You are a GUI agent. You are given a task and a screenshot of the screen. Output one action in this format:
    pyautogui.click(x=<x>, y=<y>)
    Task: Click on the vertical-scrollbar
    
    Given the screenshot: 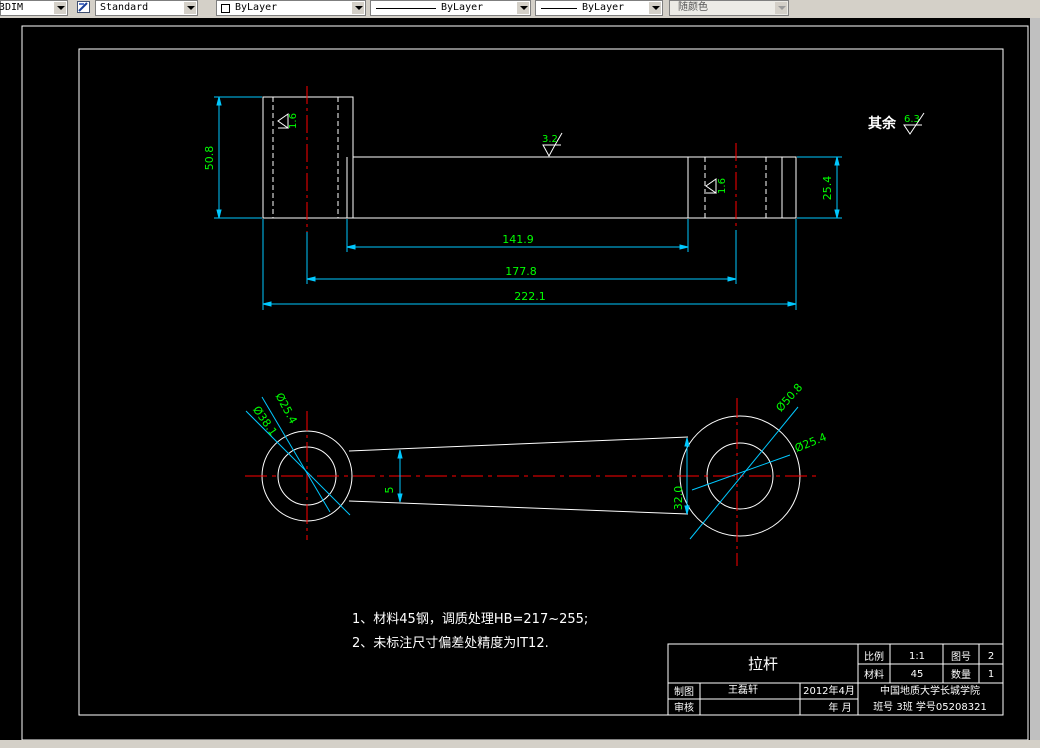 What is the action you would take?
    pyautogui.click(x=1035, y=379)
    